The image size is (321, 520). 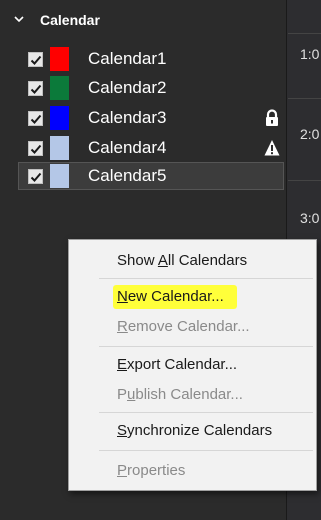 What do you see at coordinates (137, 260) in the screenshot?
I see `menu-label-part: Show` at bounding box center [137, 260].